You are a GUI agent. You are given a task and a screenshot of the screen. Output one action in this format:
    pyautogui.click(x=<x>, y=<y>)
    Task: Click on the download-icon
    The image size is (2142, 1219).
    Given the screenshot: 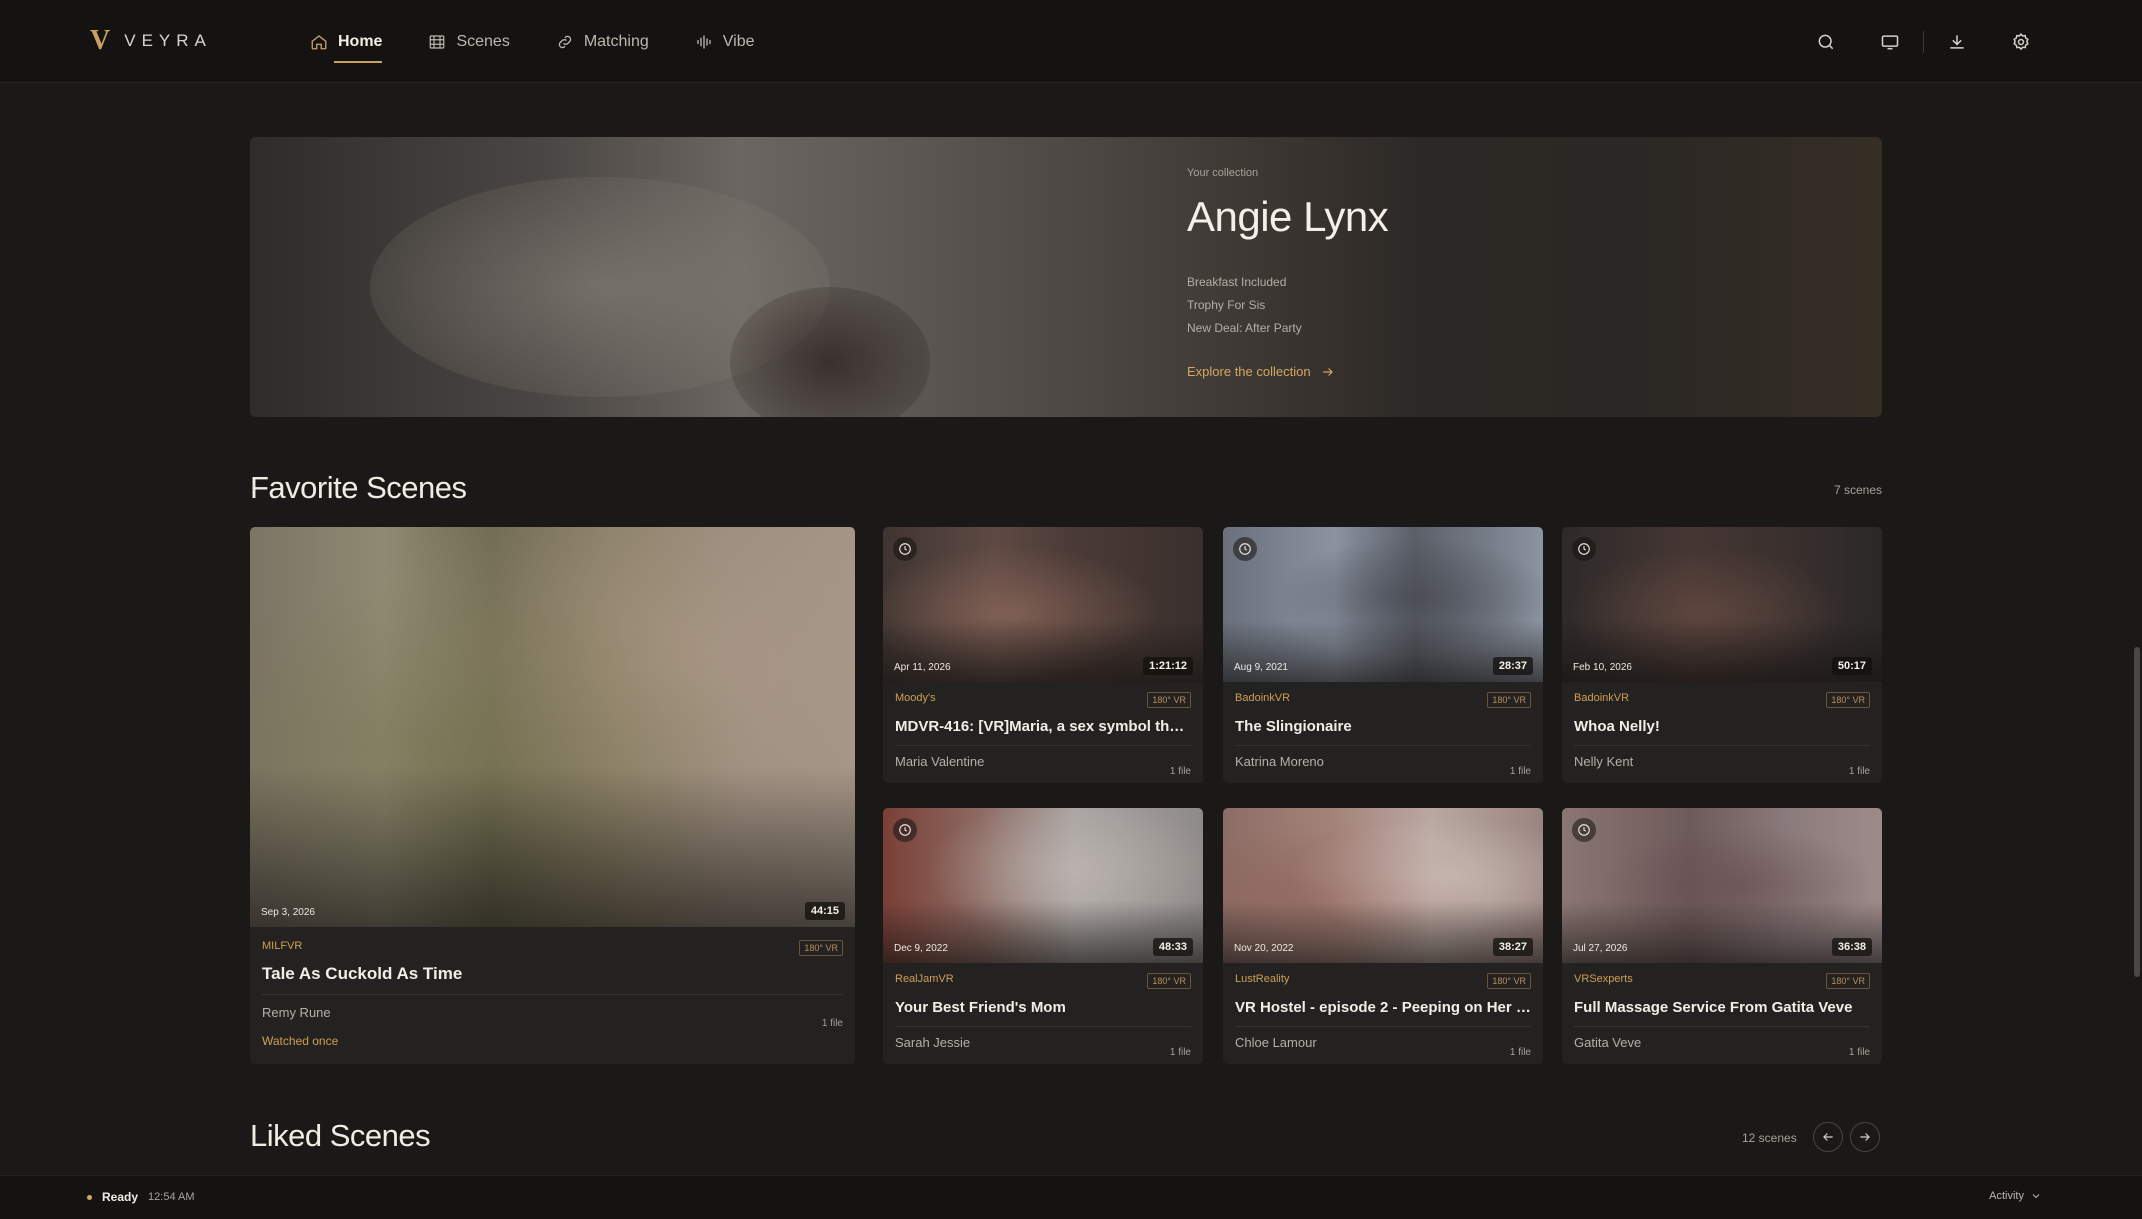 What is the action you would take?
    pyautogui.click(x=1957, y=41)
    